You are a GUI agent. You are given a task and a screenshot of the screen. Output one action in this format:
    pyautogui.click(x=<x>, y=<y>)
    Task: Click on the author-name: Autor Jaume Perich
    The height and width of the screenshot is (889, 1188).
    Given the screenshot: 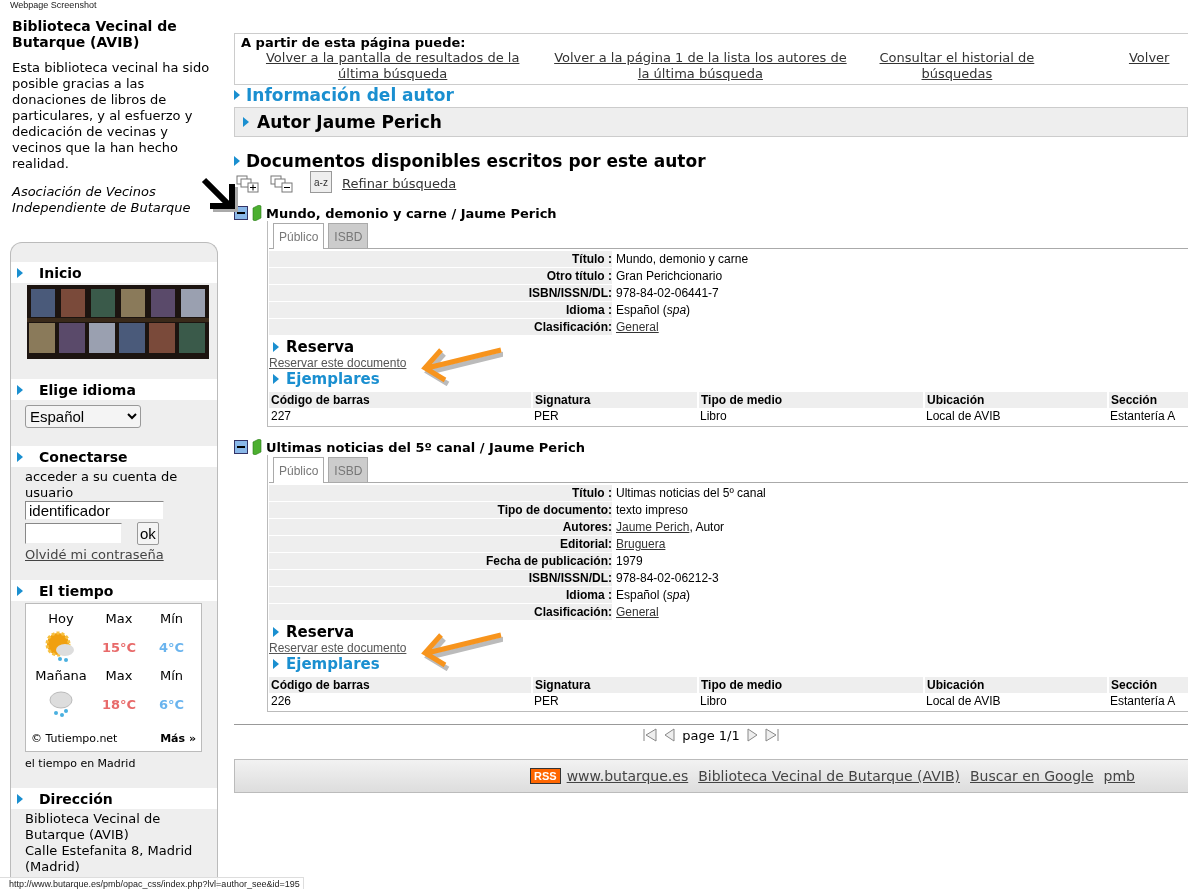 What is the action you would take?
    pyautogui.click(x=349, y=122)
    